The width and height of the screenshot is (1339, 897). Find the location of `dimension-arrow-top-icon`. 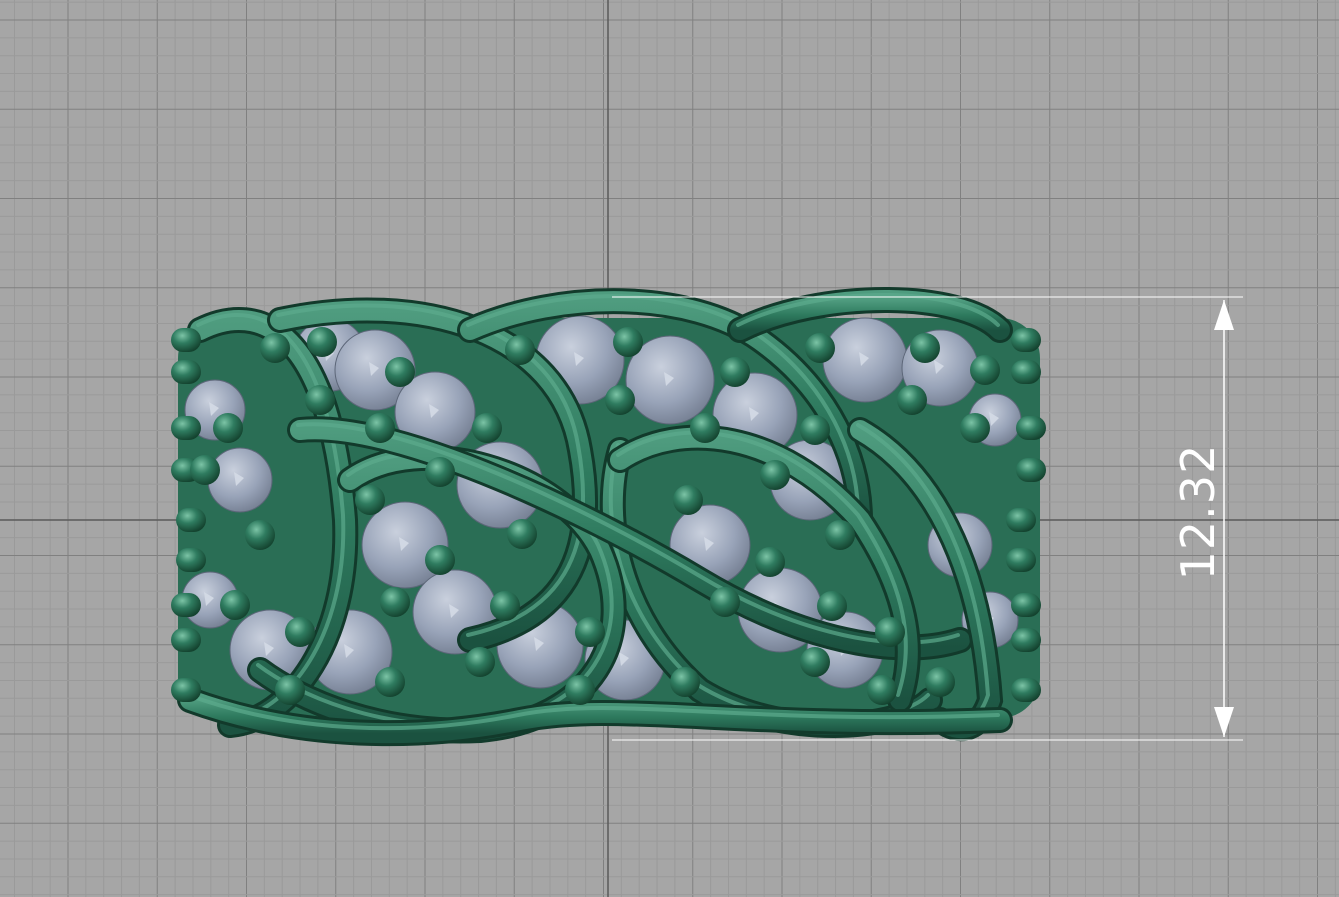

dimension-arrow-top-icon is located at coordinates (1224, 315).